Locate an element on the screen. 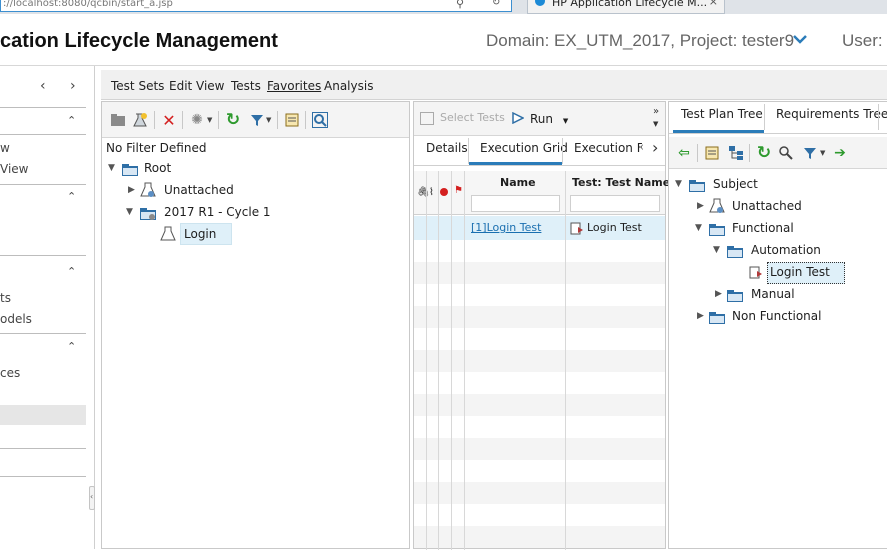 The width and height of the screenshot is (887, 550). tree-node-login-test: Login Test is located at coordinates (778, 272).